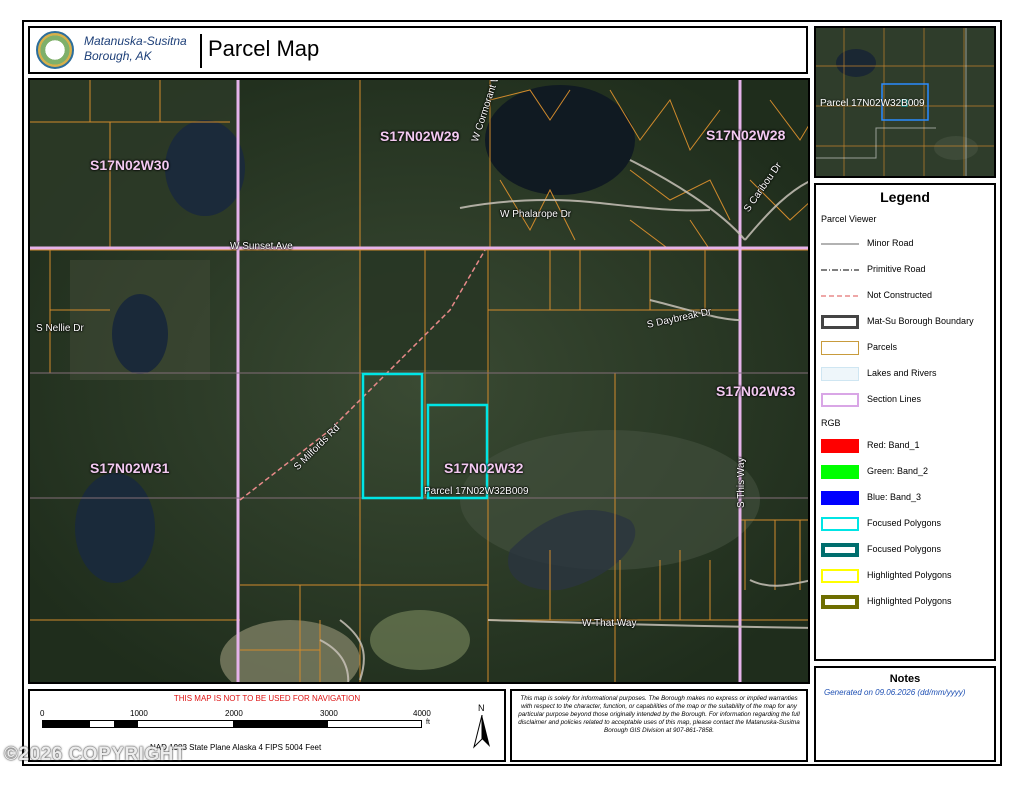 The height and width of the screenshot is (791, 1024). Describe the element at coordinates (234, 713) in the screenshot. I see `scale-tick-2000: 2000` at that location.